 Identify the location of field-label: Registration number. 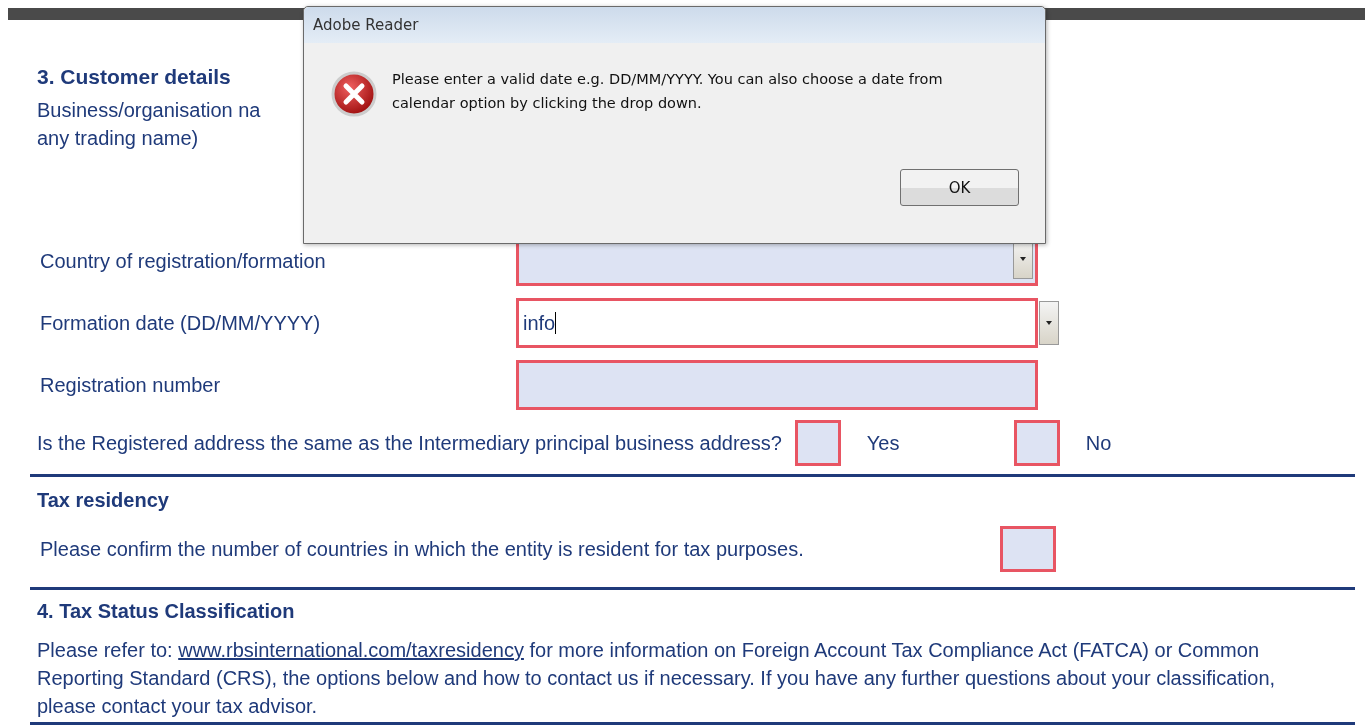
(130, 385).